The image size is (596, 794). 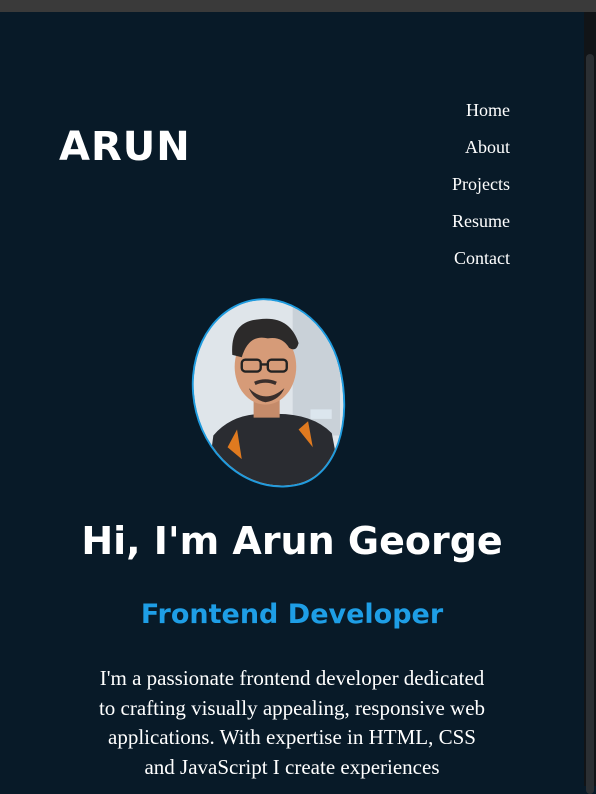 I want to click on scrollbar-thumb, so click(x=590, y=424).